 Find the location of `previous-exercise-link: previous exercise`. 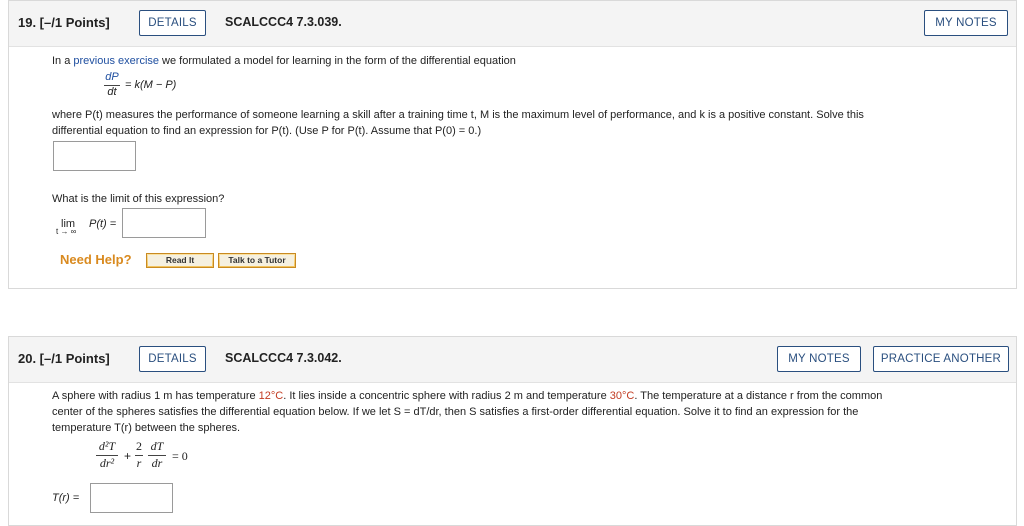

previous-exercise-link: previous exercise is located at coordinates (116, 61).